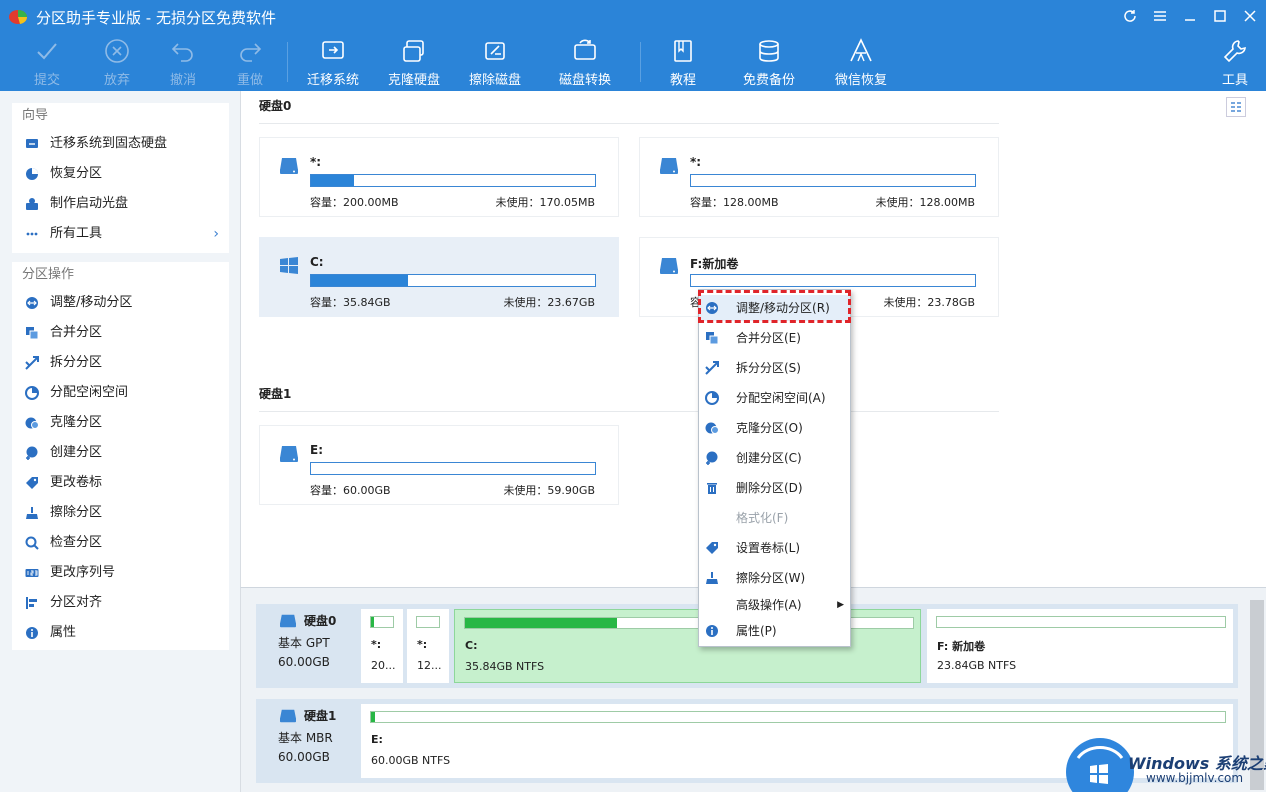 The width and height of the screenshot is (1266, 792). What do you see at coordinates (1100, 765) in the screenshot?
I see `windows-logo-icon` at bounding box center [1100, 765].